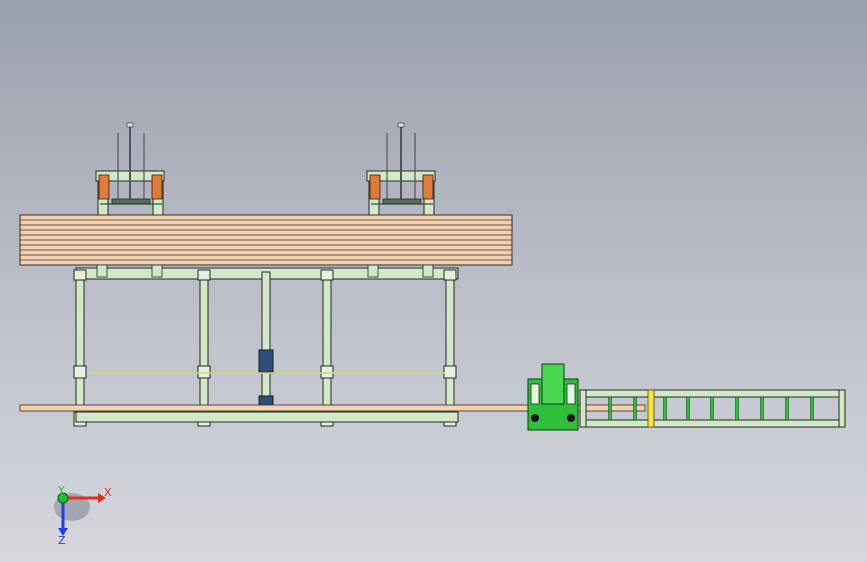 The image size is (867, 562). What do you see at coordinates (428, 187) in the screenshot?
I see `right-clamp-orange-block-b` at bounding box center [428, 187].